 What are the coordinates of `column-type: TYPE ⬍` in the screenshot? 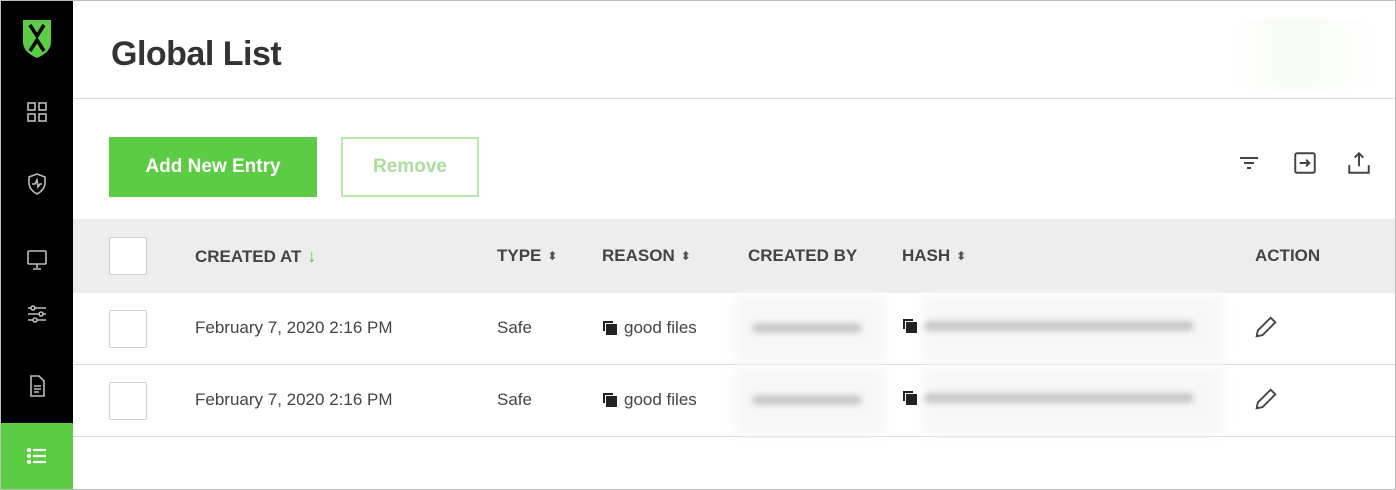 It's located at (527, 256).